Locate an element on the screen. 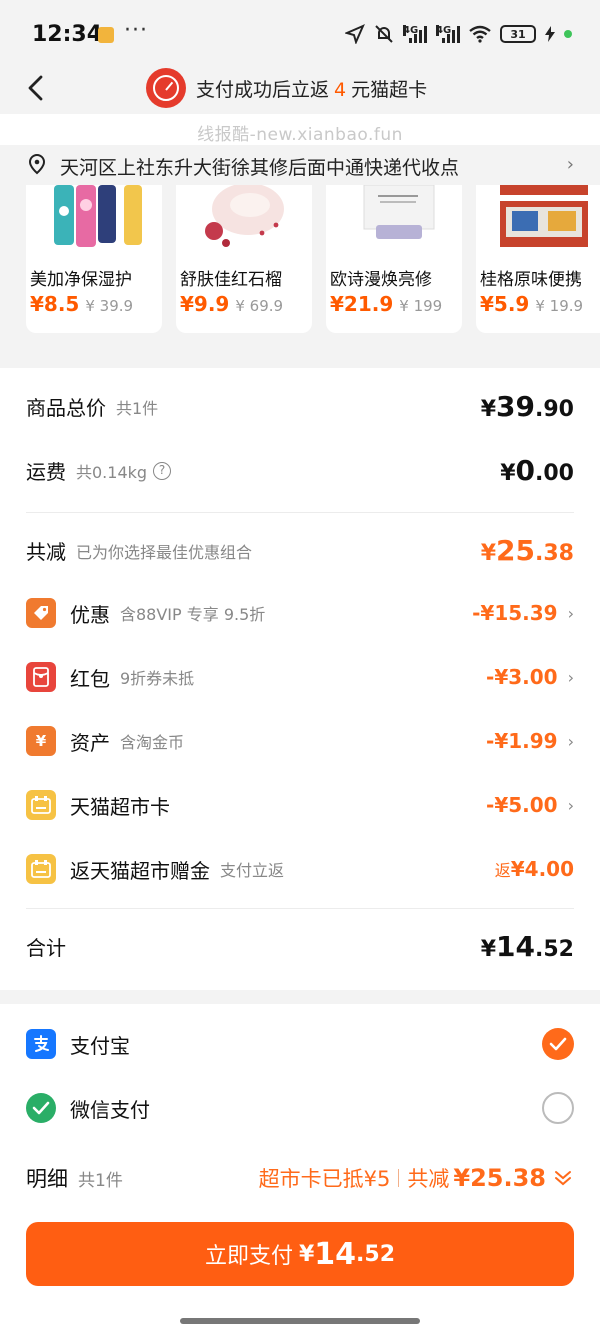  product-name: 欧诗漫焕亮修 is located at coordinates (381, 280).